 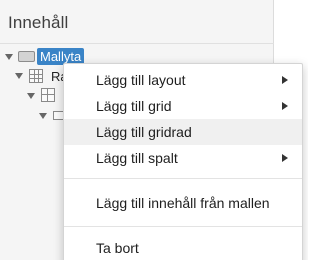 I want to click on panel-divider, so click(x=137, y=43).